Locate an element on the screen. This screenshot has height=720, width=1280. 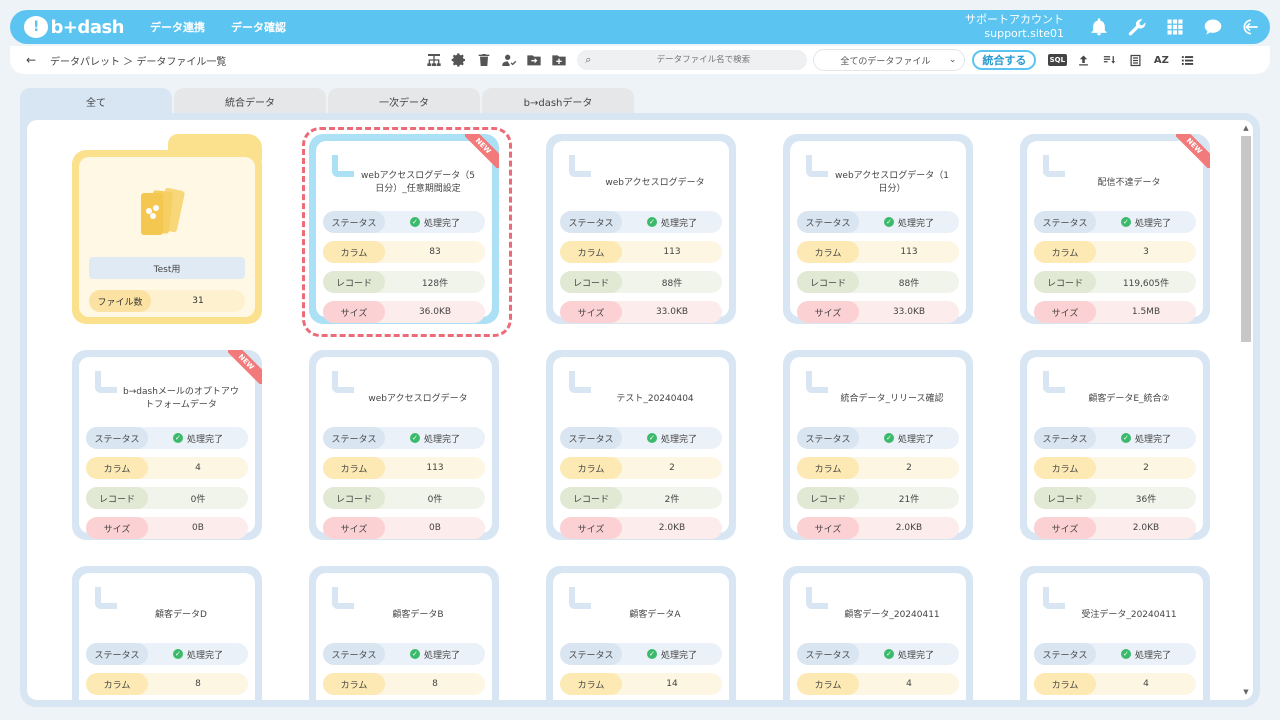
card-column-value: 8 is located at coordinates (198, 684).